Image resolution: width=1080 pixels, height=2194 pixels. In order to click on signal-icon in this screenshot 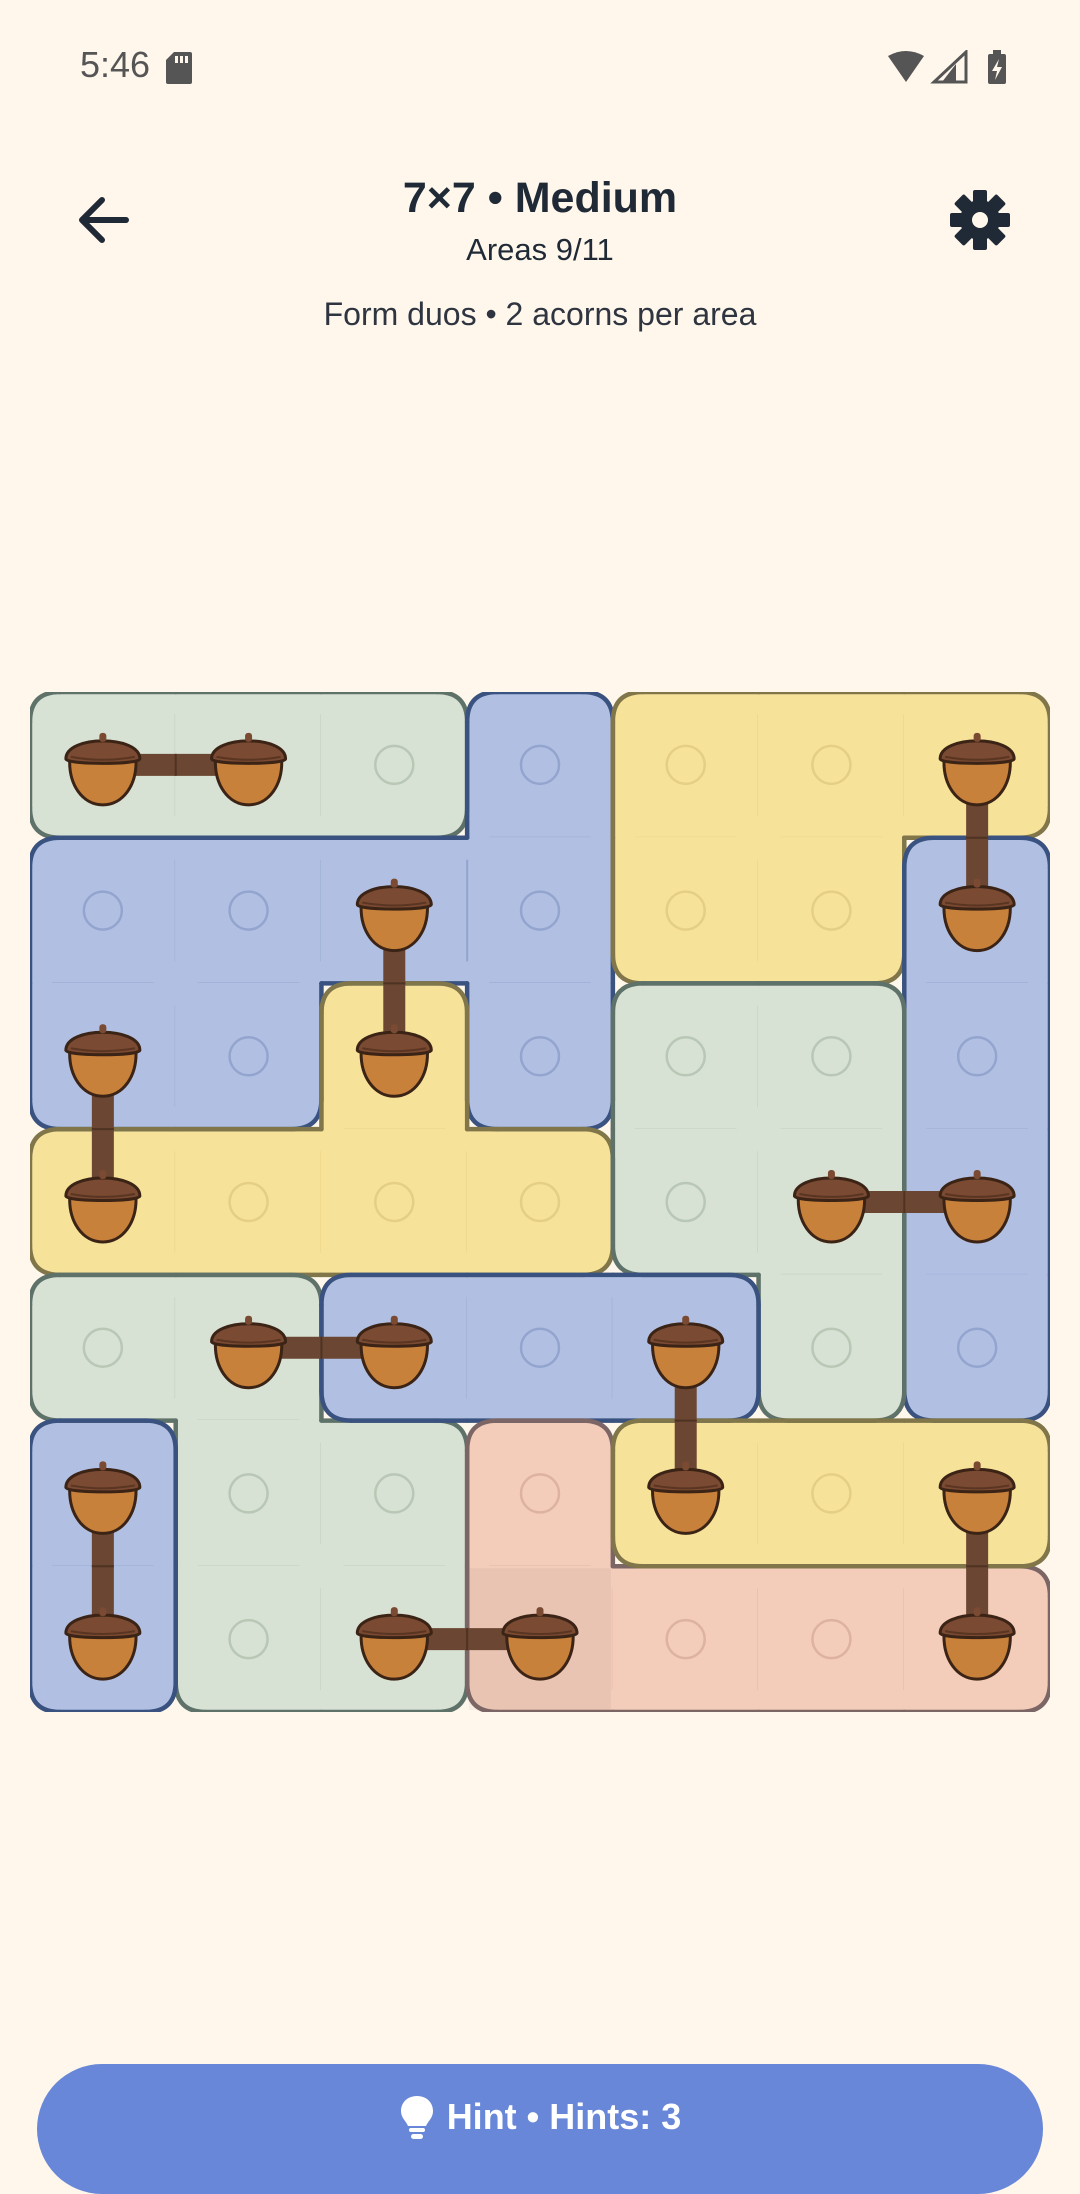, I will do `click(949, 67)`.